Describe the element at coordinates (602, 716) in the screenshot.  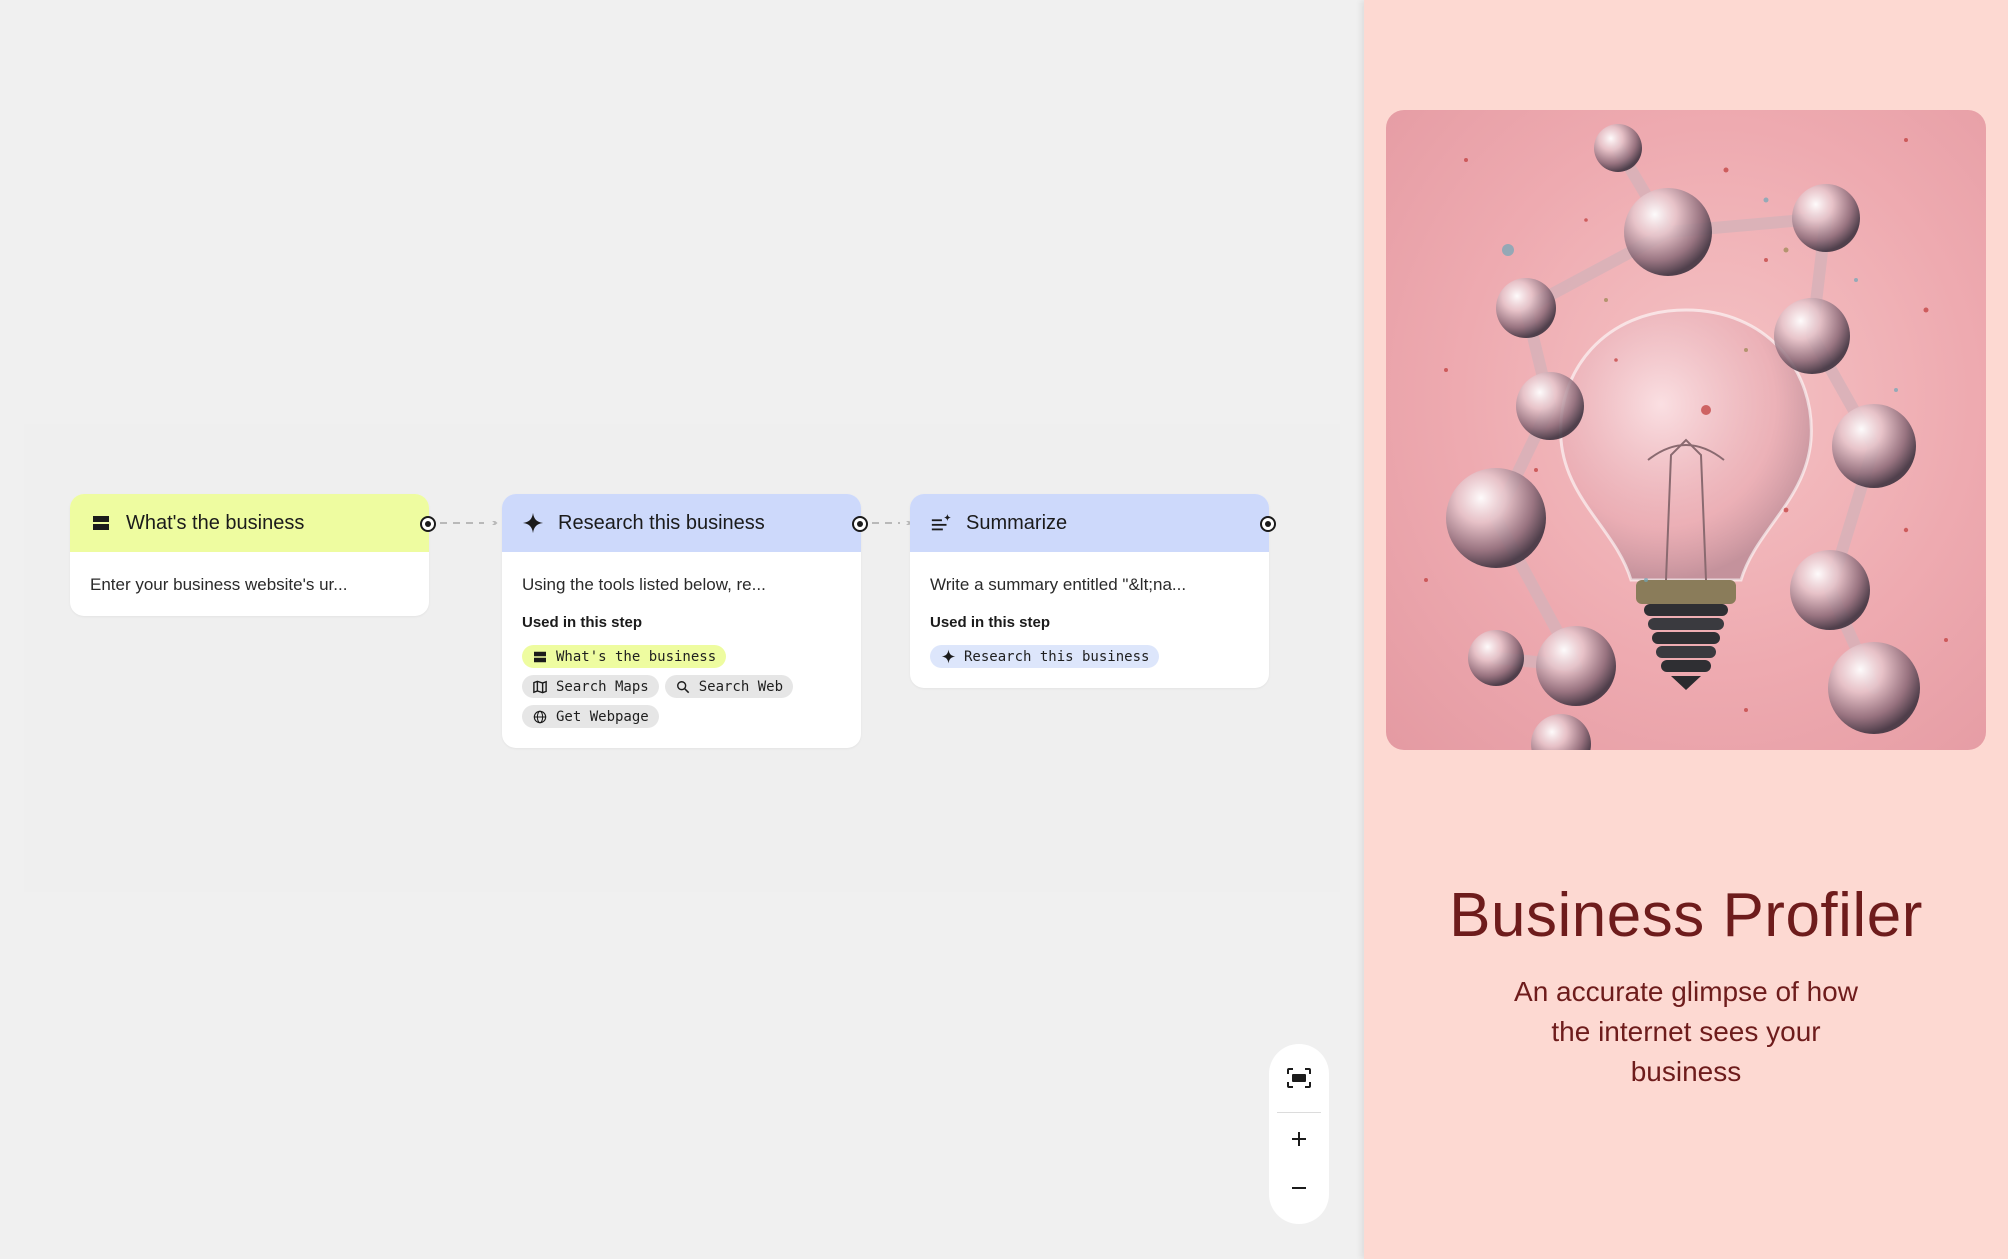
I see `chip-label: Get Webpage` at that location.